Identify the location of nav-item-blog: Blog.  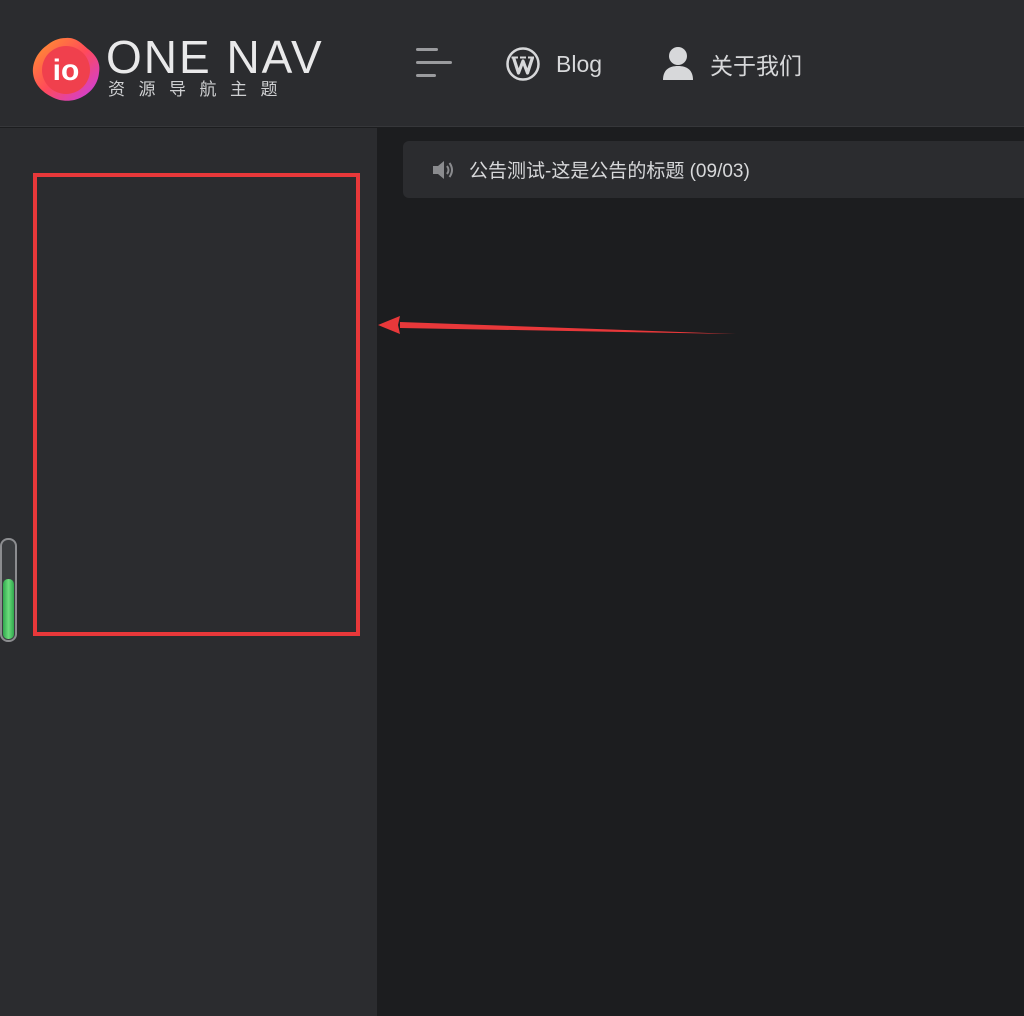
(554, 64).